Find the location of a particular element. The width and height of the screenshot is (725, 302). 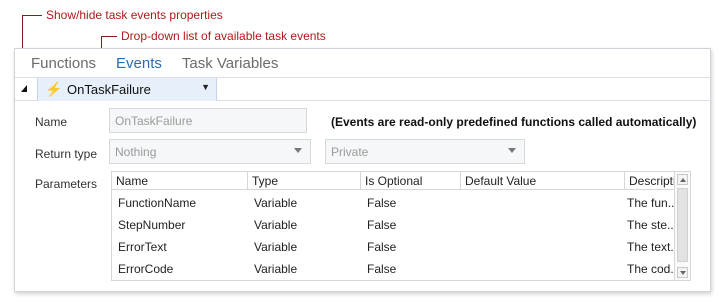

tab-functions: Functions is located at coordinates (63, 64).